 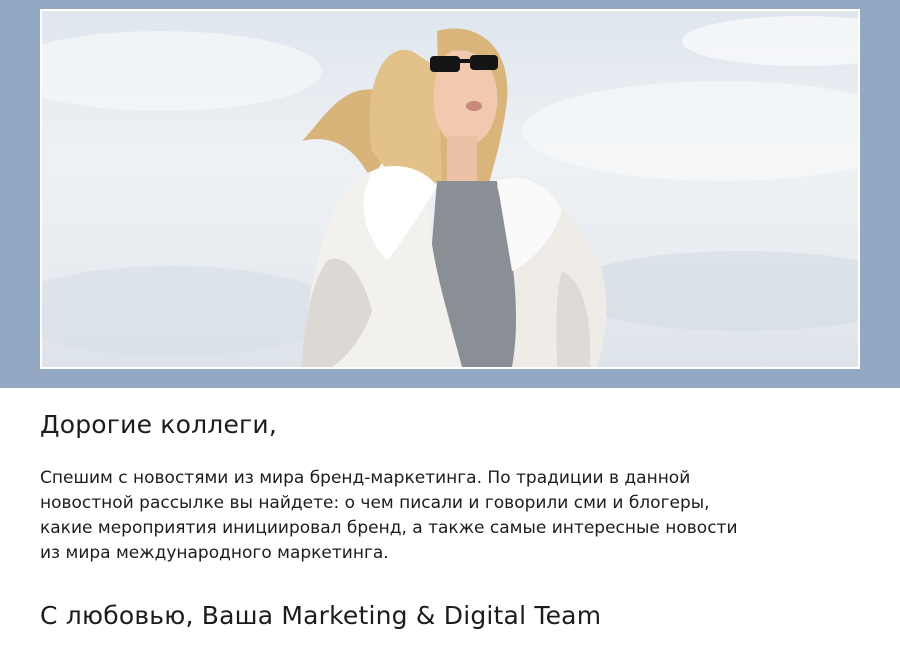 What do you see at coordinates (321, 615) in the screenshot?
I see `signature: С любовью, Ваша Marketing & Digital Team` at bounding box center [321, 615].